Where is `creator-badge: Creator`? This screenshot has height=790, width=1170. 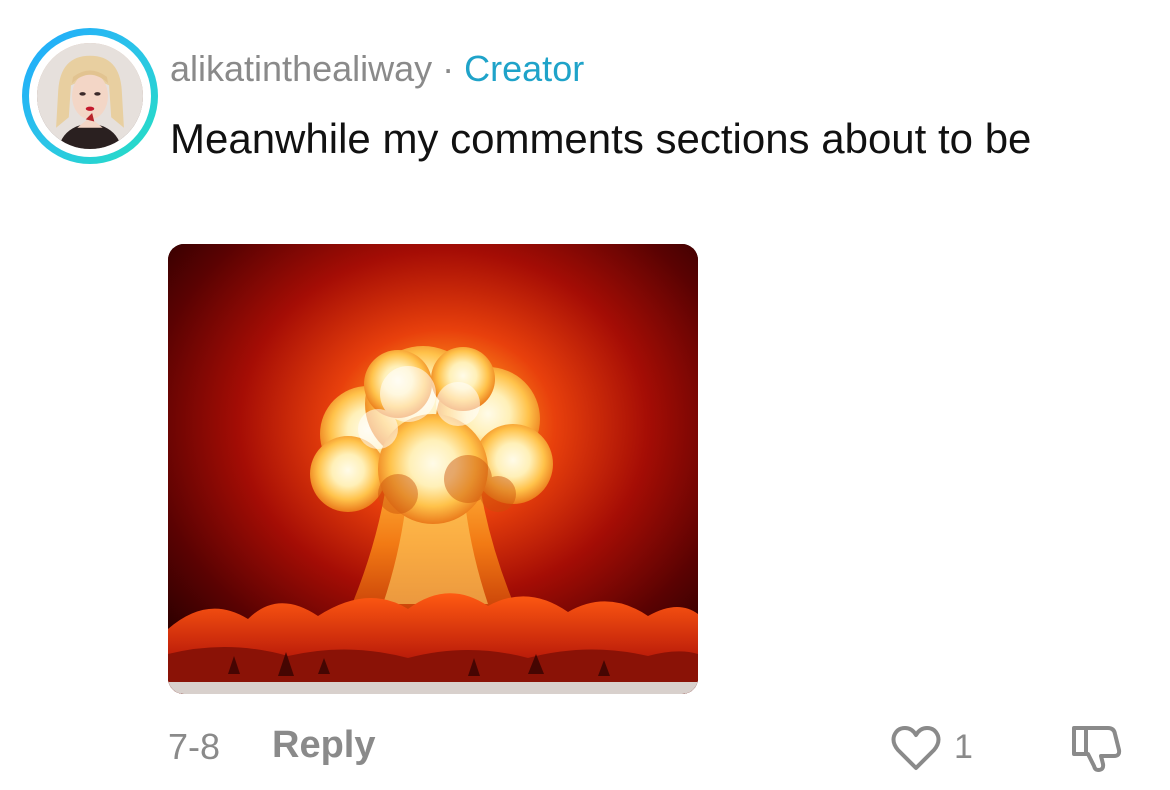
creator-badge: Creator is located at coordinates (524, 68).